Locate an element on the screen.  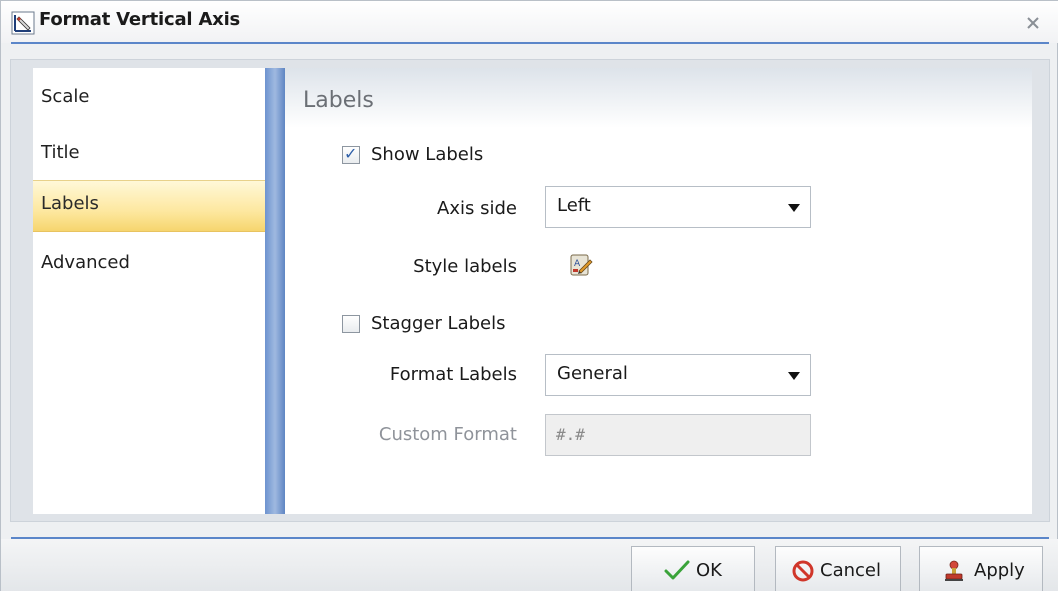
nav-item-title: Title is located at coordinates (149, 156).